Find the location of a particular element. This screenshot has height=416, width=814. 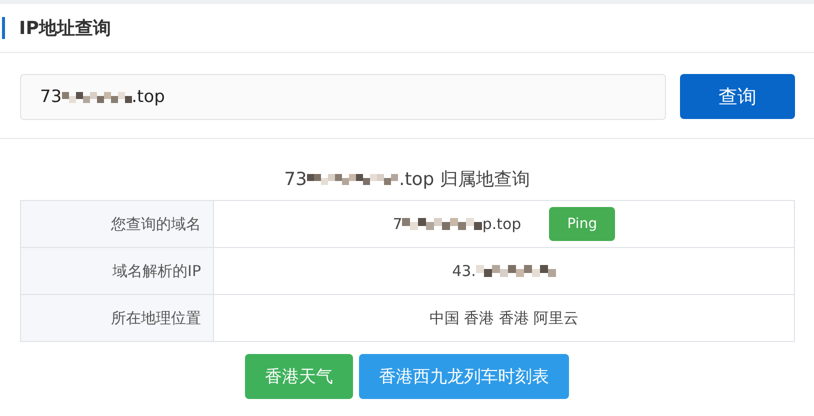

query-button: 查询 is located at coordinates (737, 96).